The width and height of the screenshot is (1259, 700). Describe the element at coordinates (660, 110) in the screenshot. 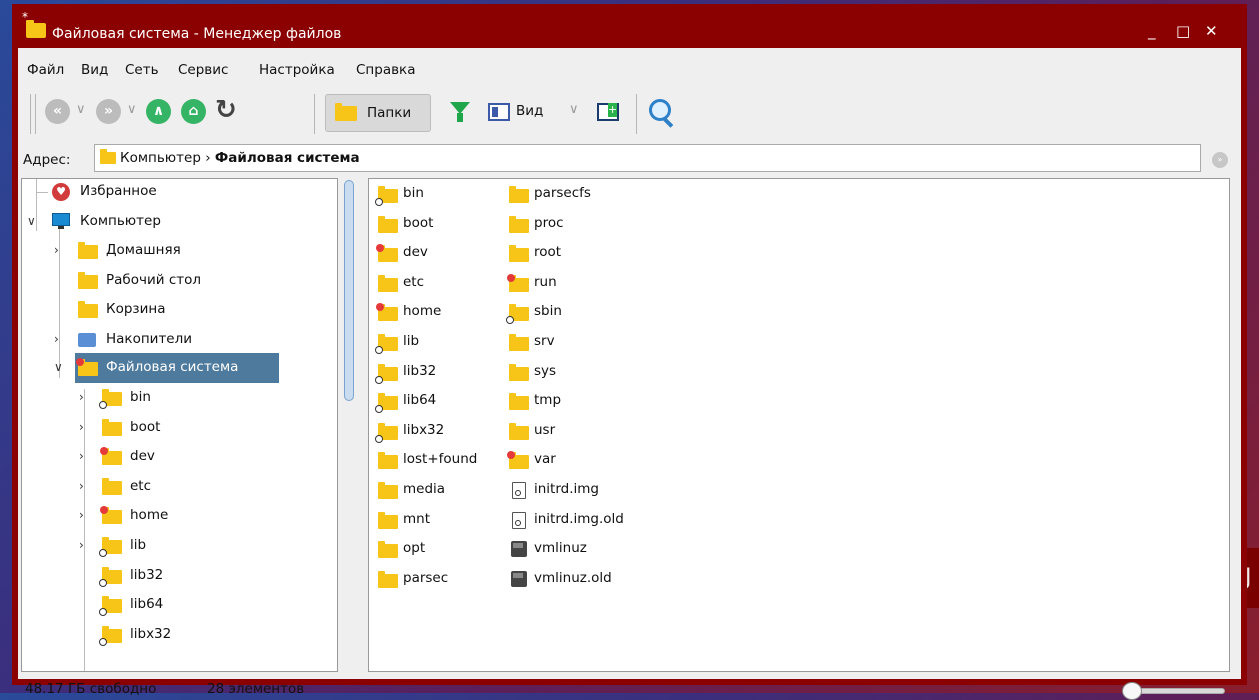

I see `search-icon` at that location.